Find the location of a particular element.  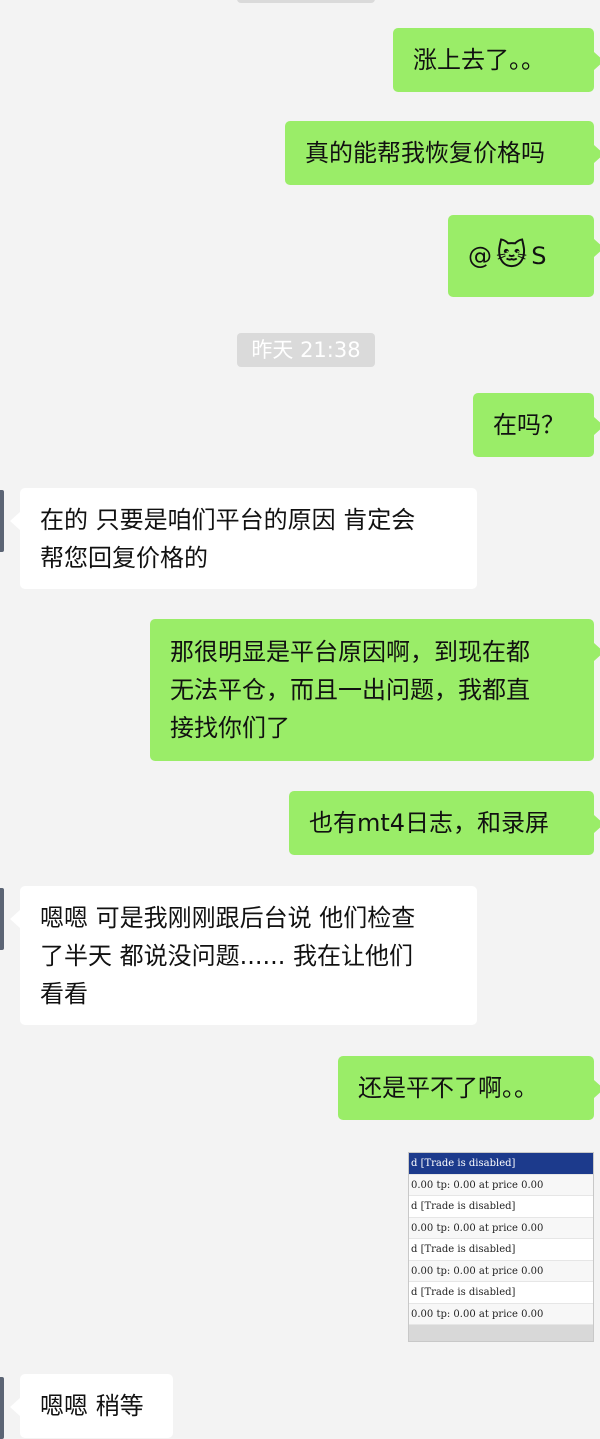

message-text: 那很明显是平台原因啊，到现在都 is located at coordinates (350, 652).